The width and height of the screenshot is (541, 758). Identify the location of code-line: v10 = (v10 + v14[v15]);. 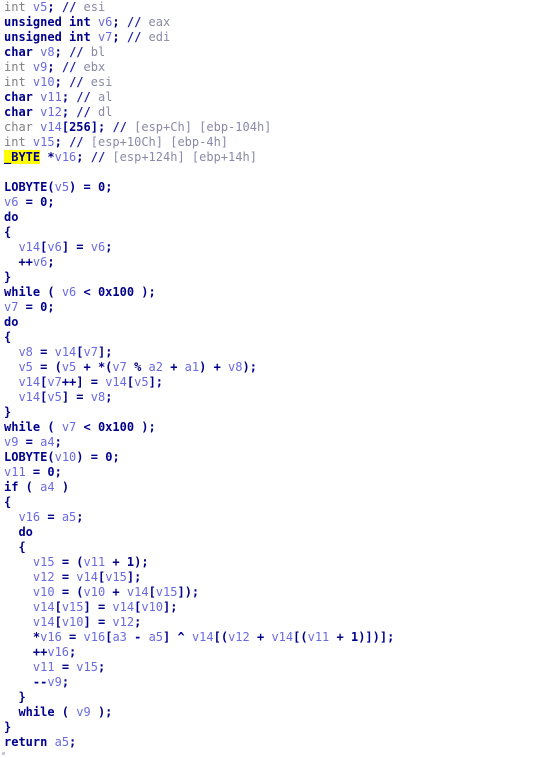
(270, 592).